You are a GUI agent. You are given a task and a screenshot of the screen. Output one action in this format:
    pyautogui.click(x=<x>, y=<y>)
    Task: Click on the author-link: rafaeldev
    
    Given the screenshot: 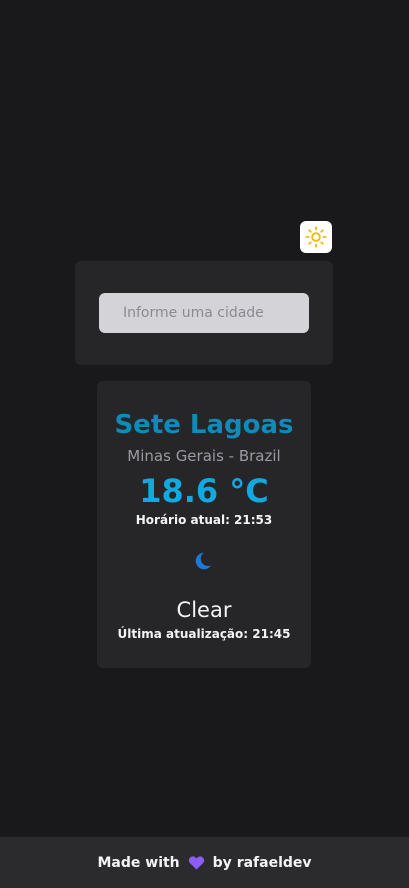 What is the action you would take?
    pyautogui.click(x=274, y=863)
    